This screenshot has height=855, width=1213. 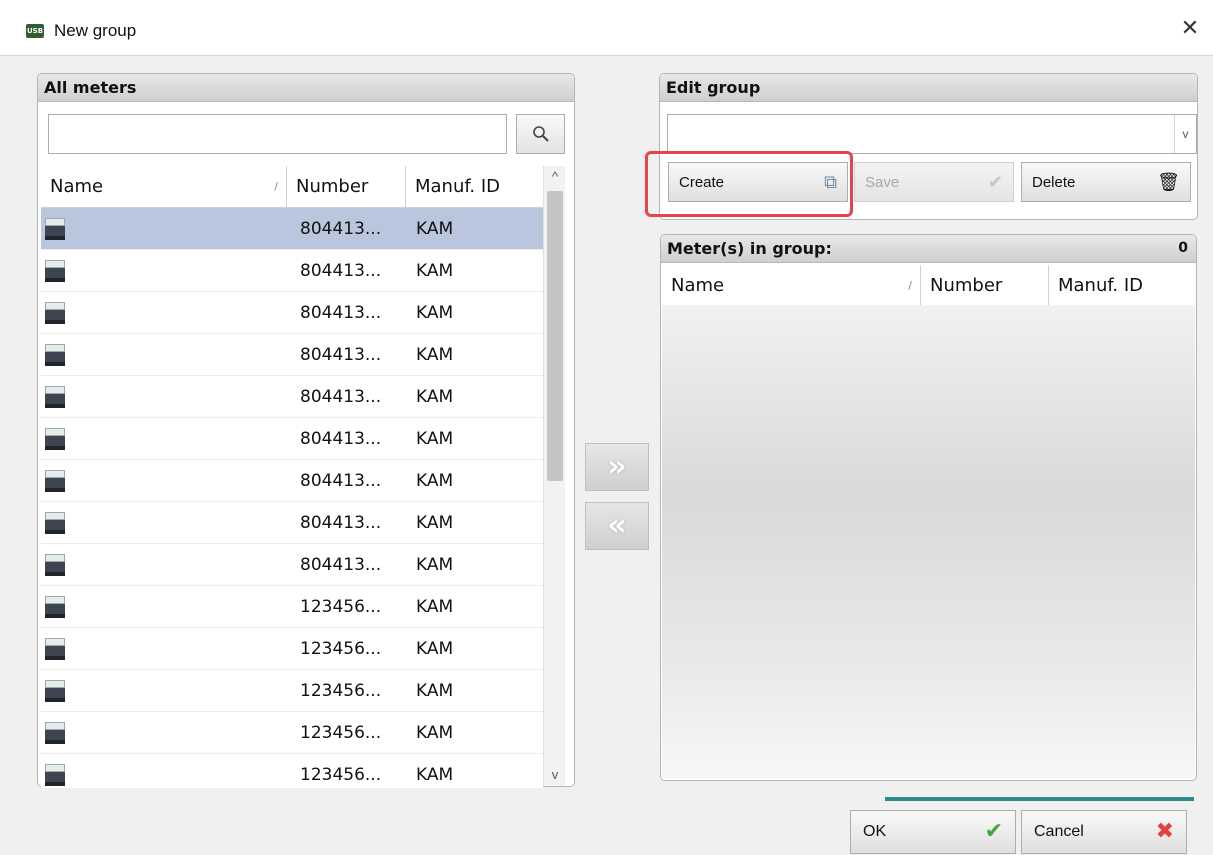 I want to click on delete-button-label: Delete, so click(x=1054, y=182).